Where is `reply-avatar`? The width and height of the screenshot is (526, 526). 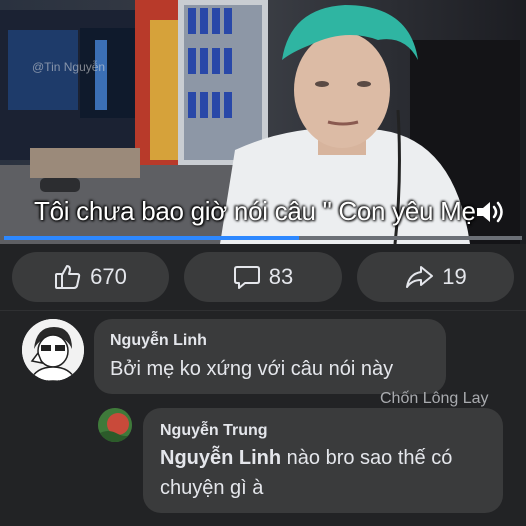 reply-avatar is located at coordinates (115, 425).